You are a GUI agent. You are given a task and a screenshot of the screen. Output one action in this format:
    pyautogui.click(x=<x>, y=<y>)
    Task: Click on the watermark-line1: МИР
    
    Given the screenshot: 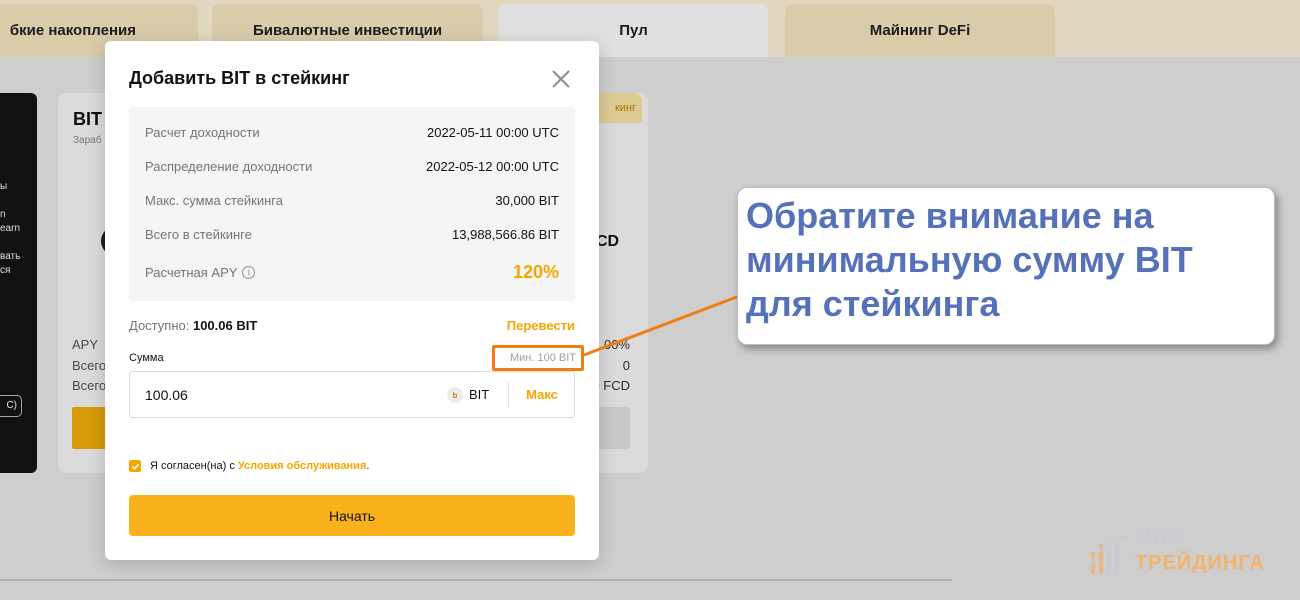 What is the action you would take?
    pyautogui.click(x=1159, y=539)
    